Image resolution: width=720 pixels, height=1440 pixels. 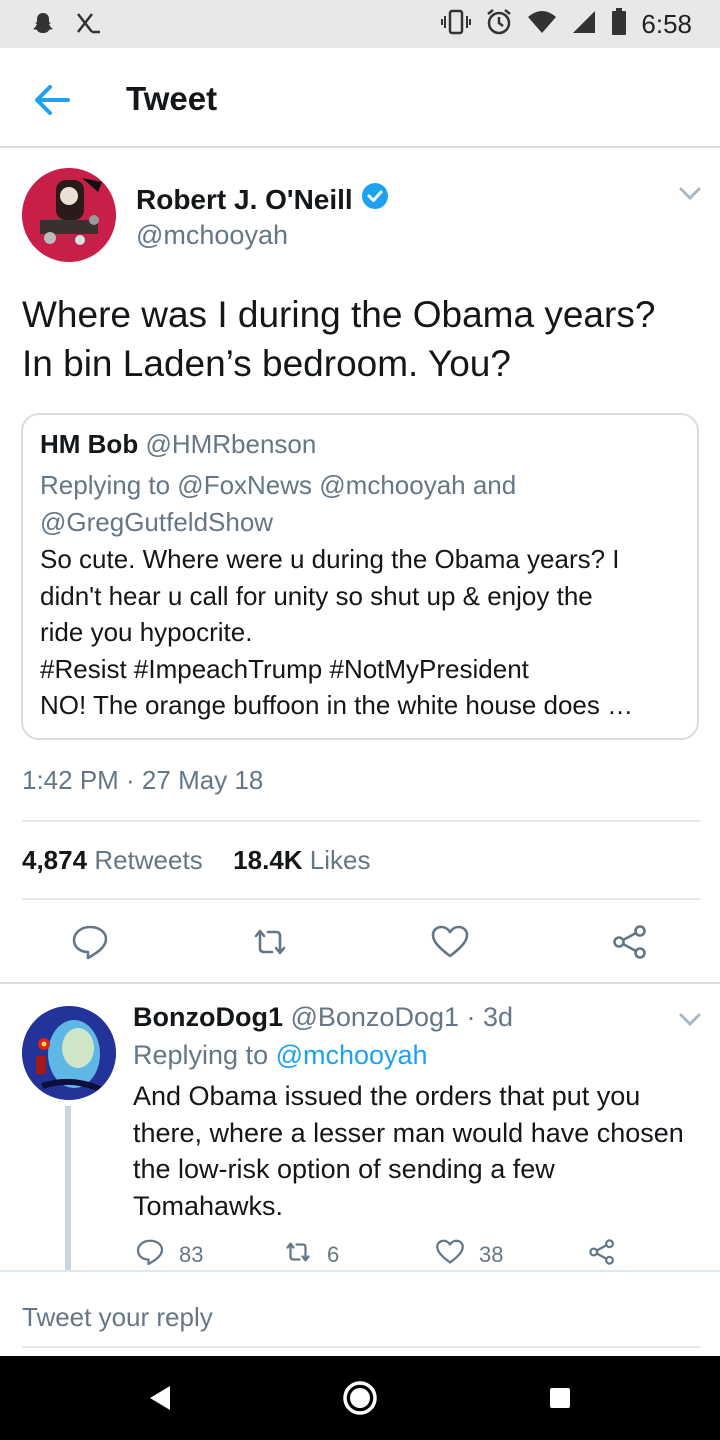 I want to click on reply-action-bar: 83 6 38, so click(x=423, y=1255).